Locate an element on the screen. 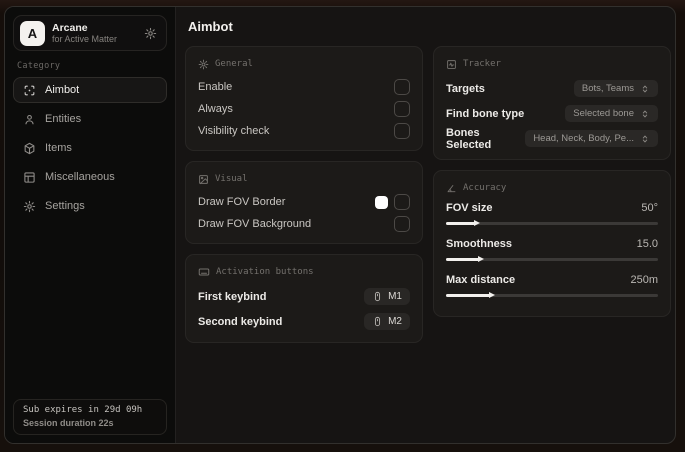 The image size is (685, 452). panel-activation-header: Activation buttons is located at coordinates (304, 272).